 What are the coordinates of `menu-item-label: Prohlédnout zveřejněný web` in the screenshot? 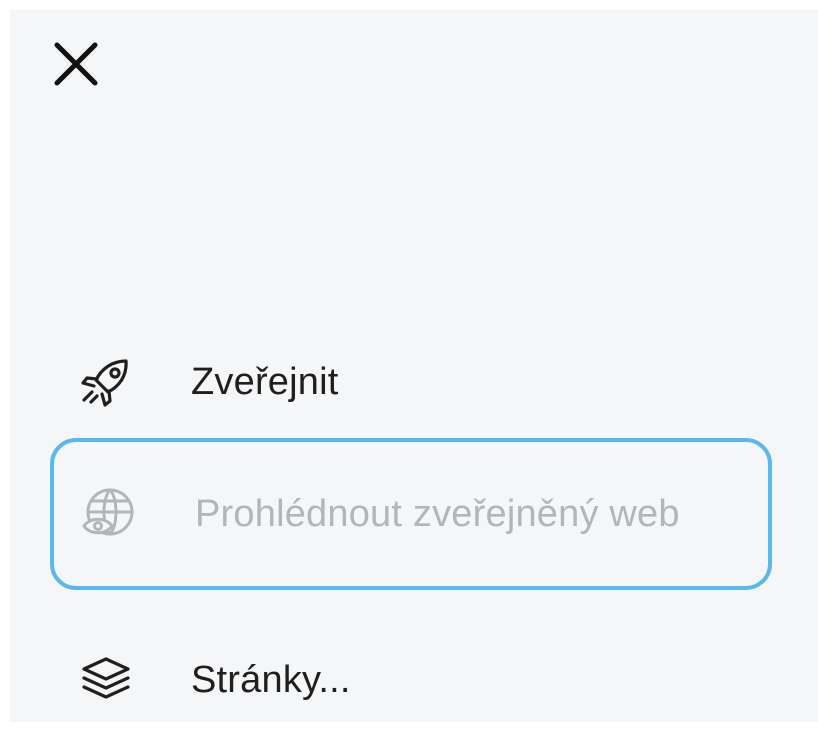 It's located at (437, 513).